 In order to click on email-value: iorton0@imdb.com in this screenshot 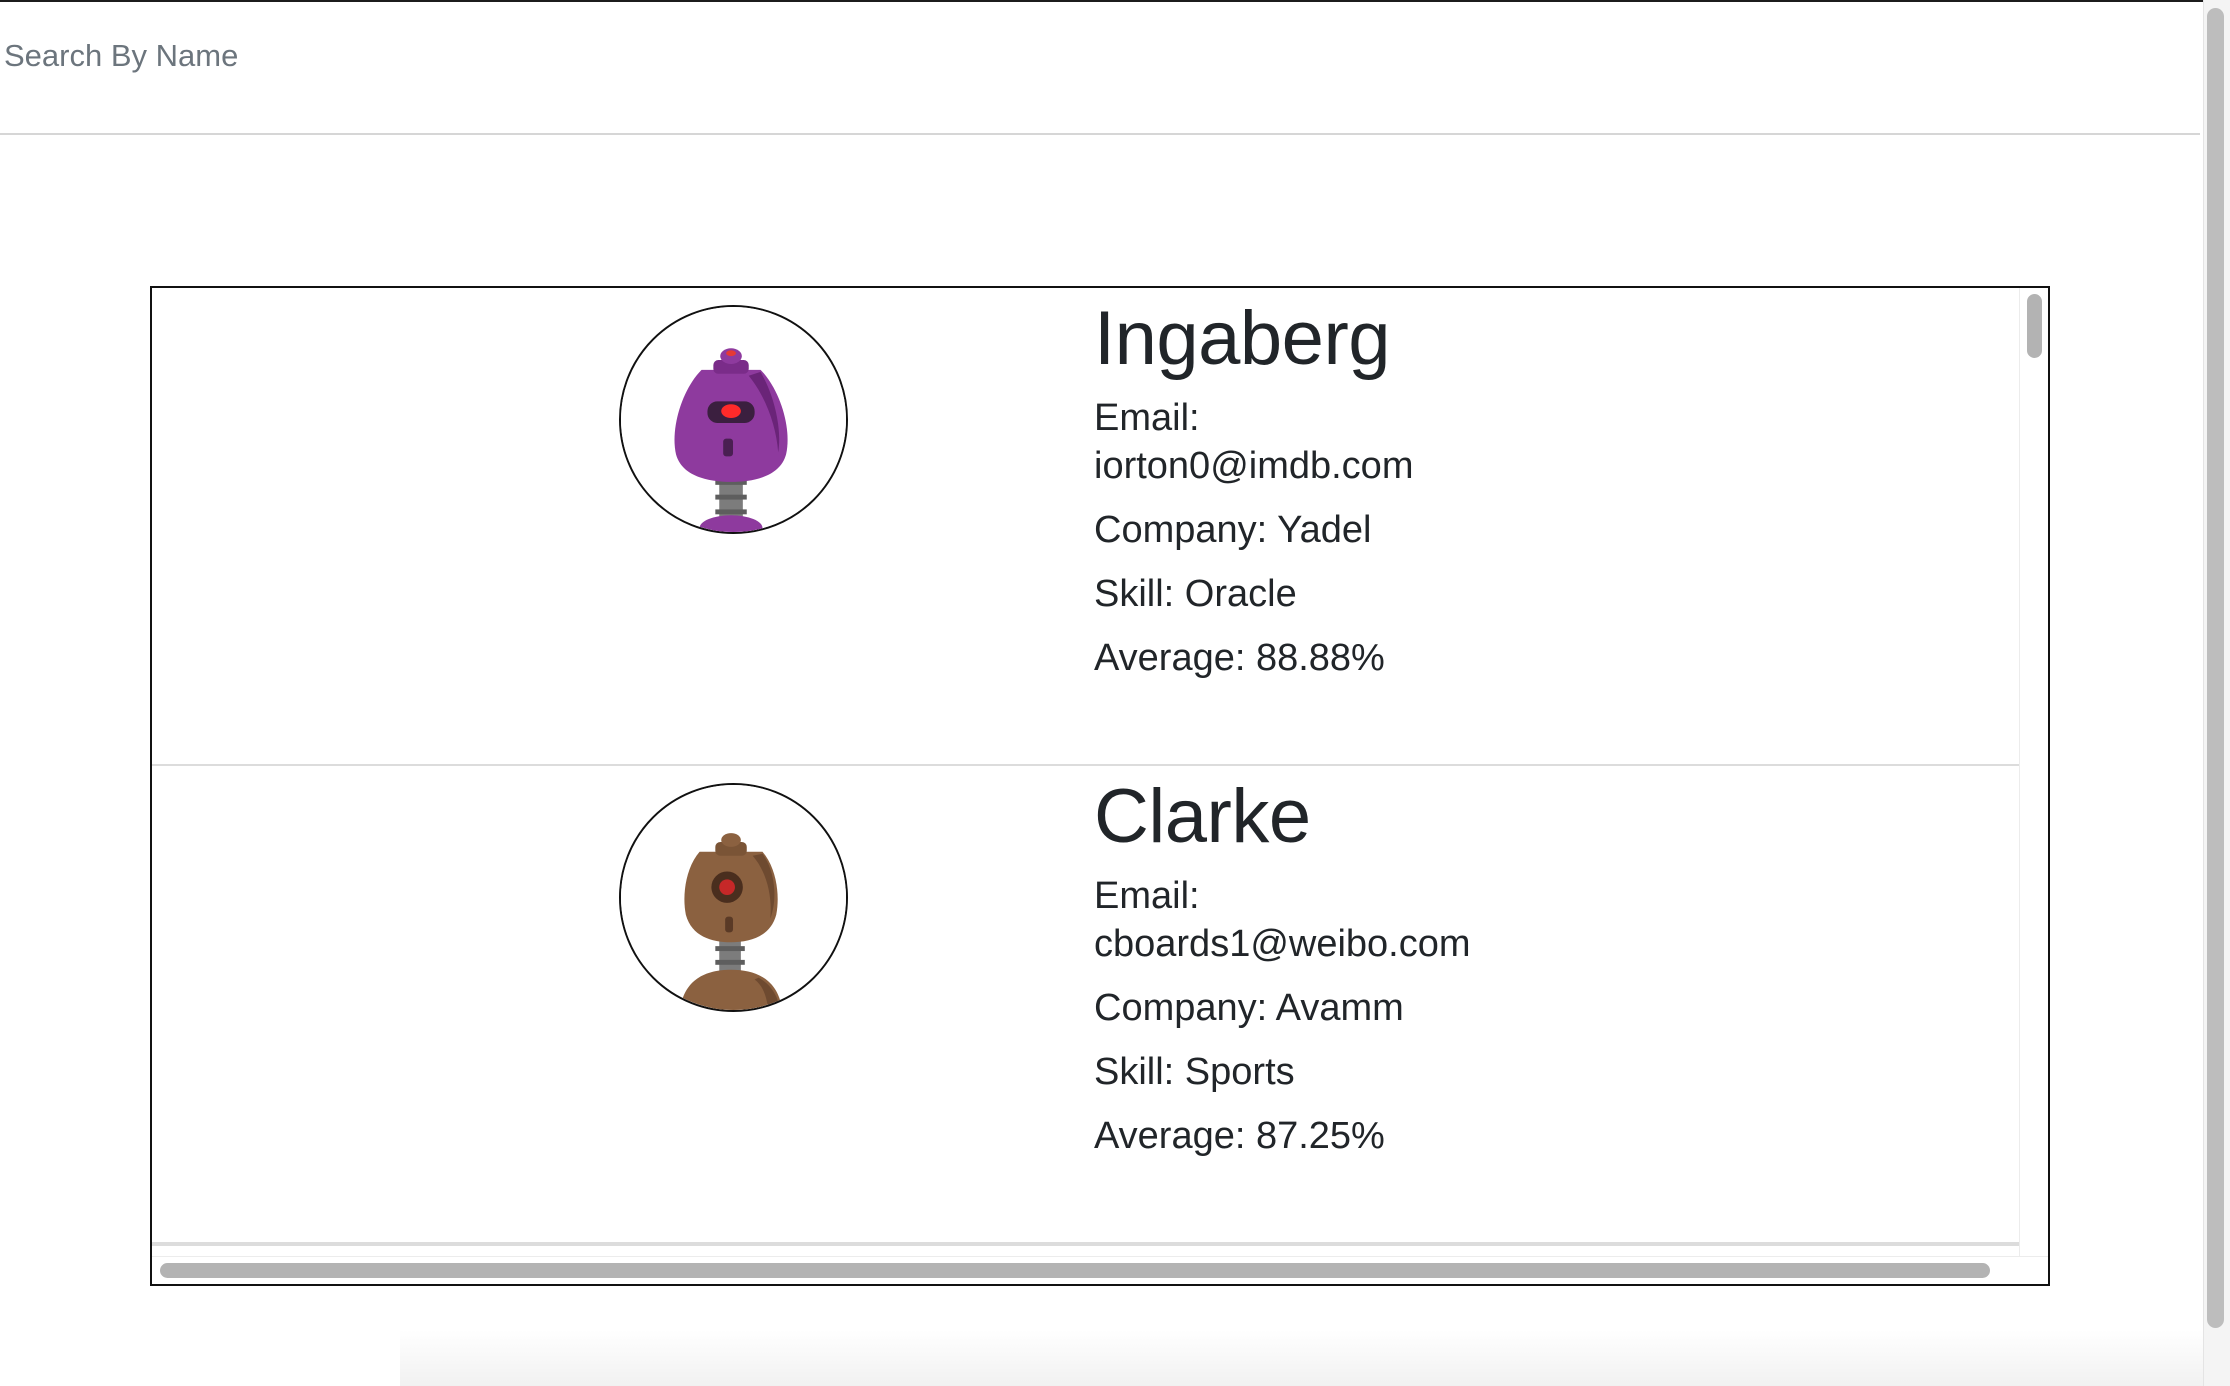, I will do `click(1254, 466)`.